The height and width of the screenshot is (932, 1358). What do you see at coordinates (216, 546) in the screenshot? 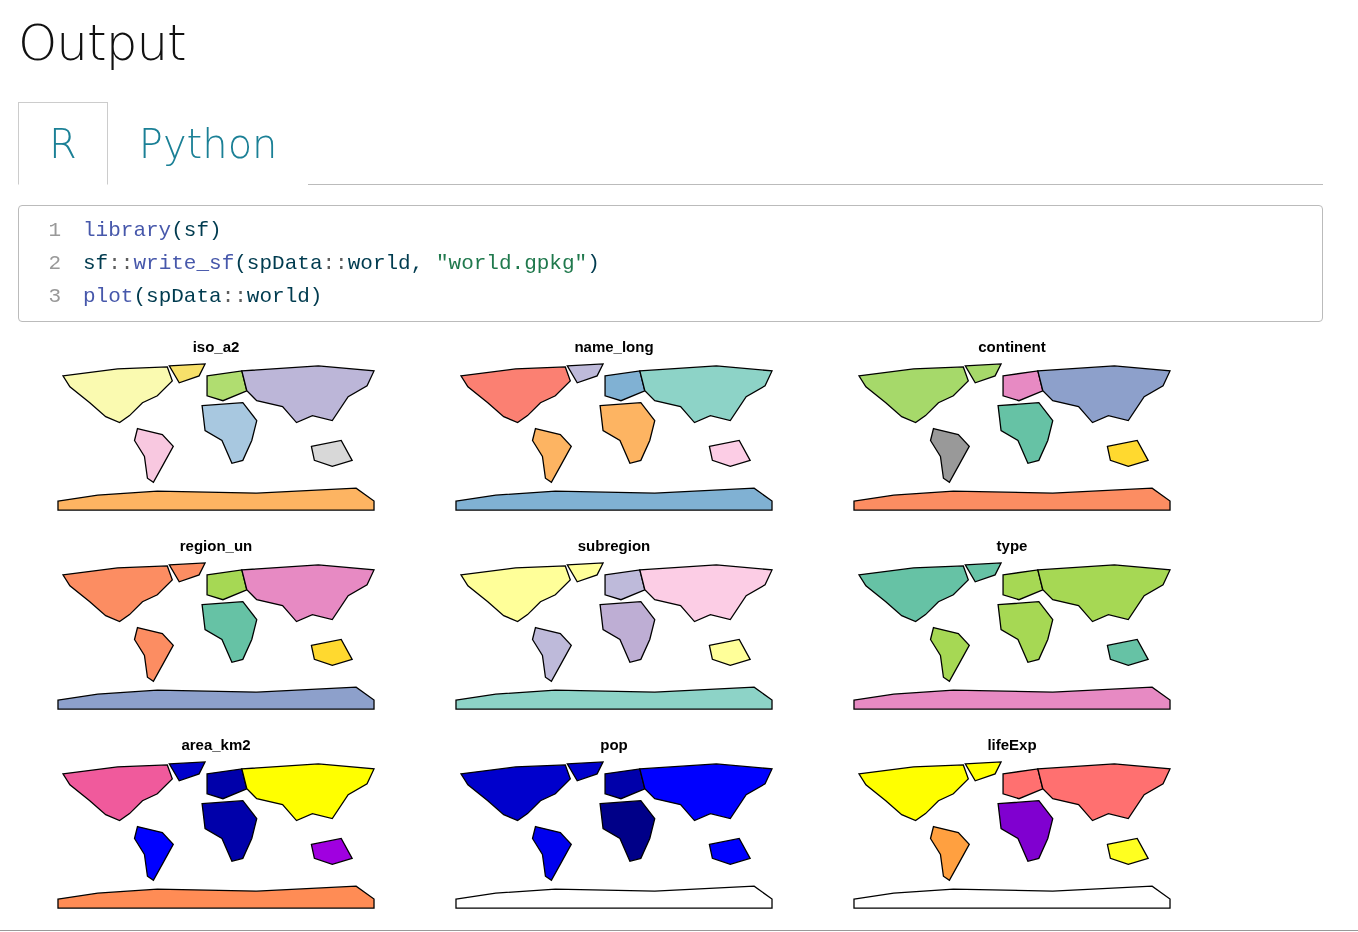
I see `map-title: region_un` at bounding box center [216, 546].